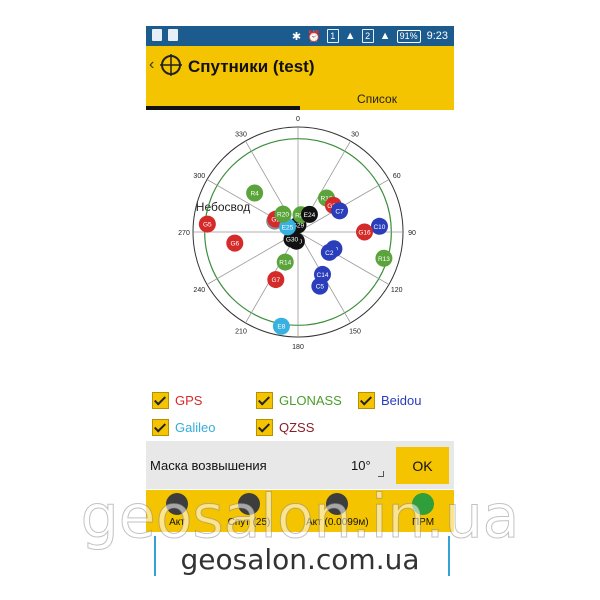  What do you see at coordinates (314, 36) in the screenshot?
I see `alarm-icon: ⏰` at bounding box center [314, 36].